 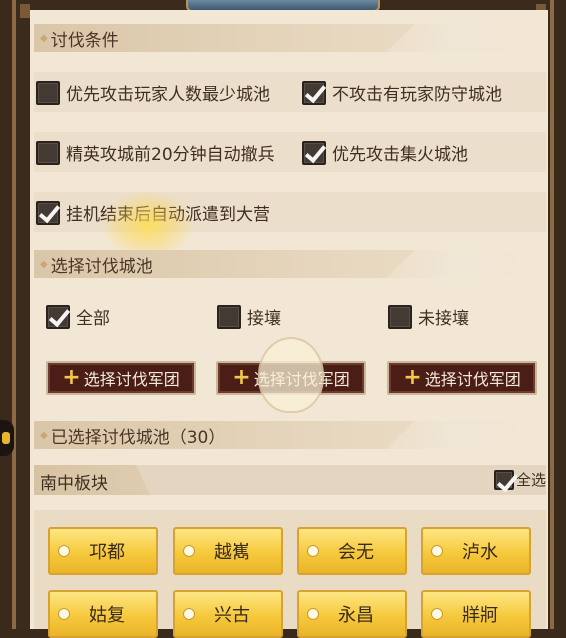 What do you see at coordinates (520, 479) in the screenshot?
I see `select-all-checkbox: 全选` at bounding box center [520, 479].